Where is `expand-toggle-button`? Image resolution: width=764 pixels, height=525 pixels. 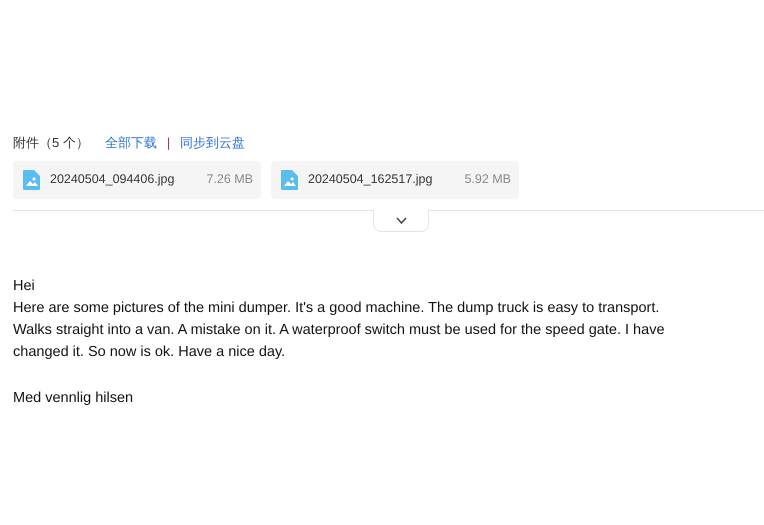
expand-toggle-button is located at coordinates (401, 221).